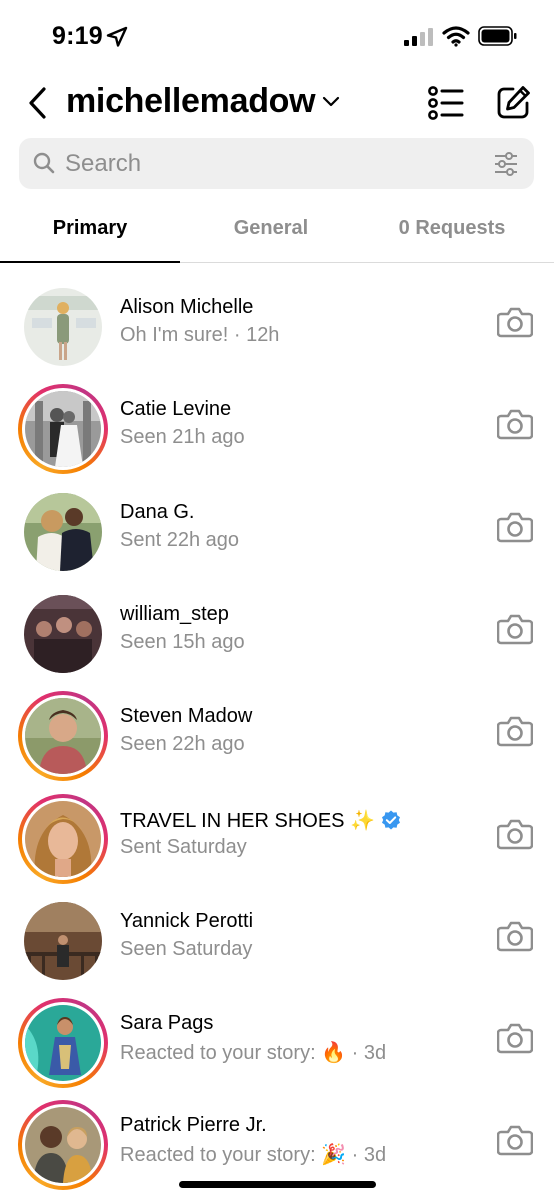 This screenshot has height=1202, width=554. I want to click on back-chevron-icon, so click(38, 103).